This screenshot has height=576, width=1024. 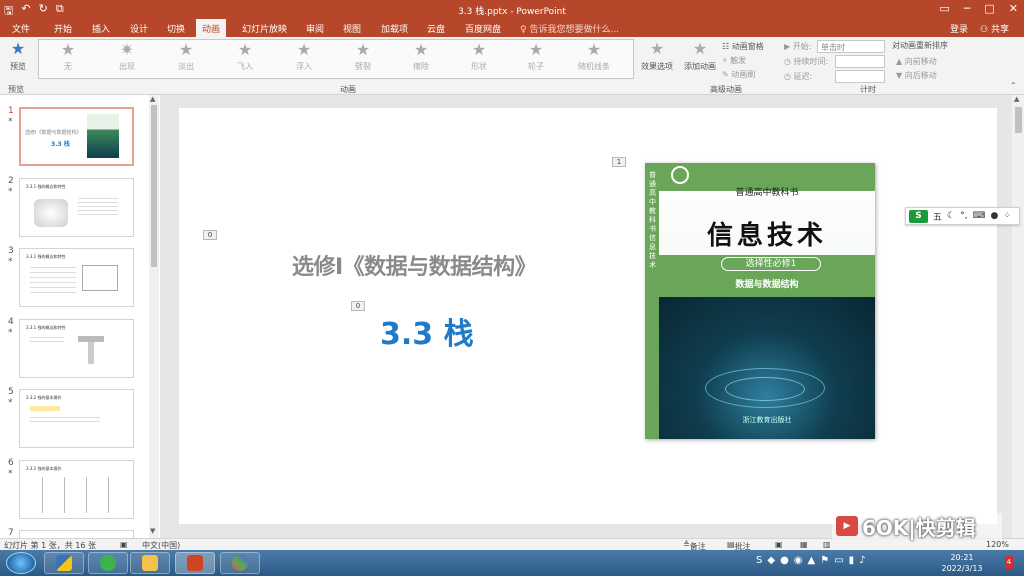 What do you see at coordinates (997, 544) in the screenshot?
I see `zoom-level: 120%` at bounding box center [997, 544].